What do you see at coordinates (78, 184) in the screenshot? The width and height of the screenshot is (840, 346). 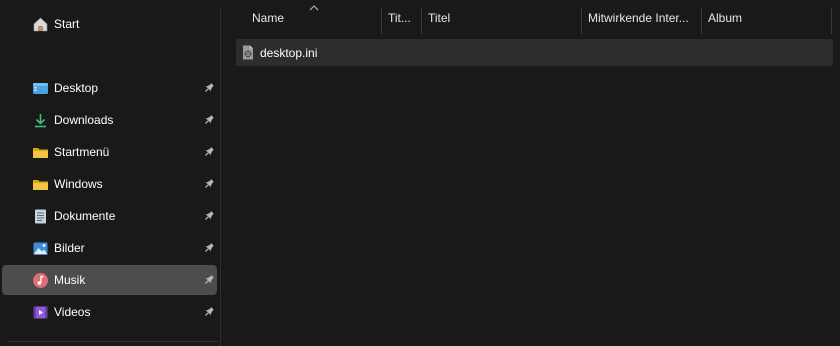 I see `sidebar-item-label: Windows` at bounding box center [78, 184].